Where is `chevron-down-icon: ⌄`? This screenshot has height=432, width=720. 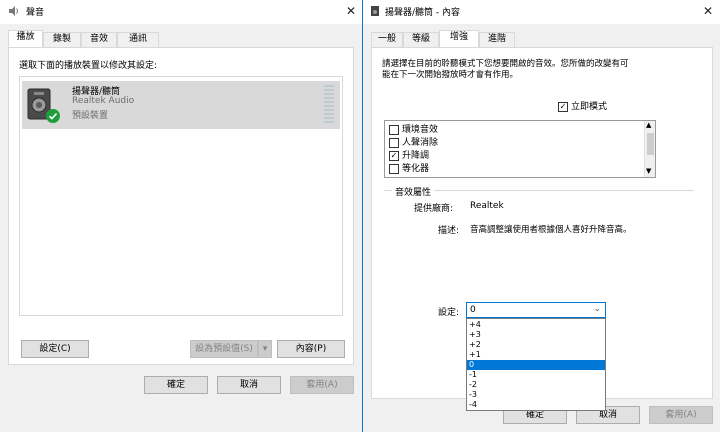 chevron-down-icon: ⌄ is located at coordinates (597, 309).